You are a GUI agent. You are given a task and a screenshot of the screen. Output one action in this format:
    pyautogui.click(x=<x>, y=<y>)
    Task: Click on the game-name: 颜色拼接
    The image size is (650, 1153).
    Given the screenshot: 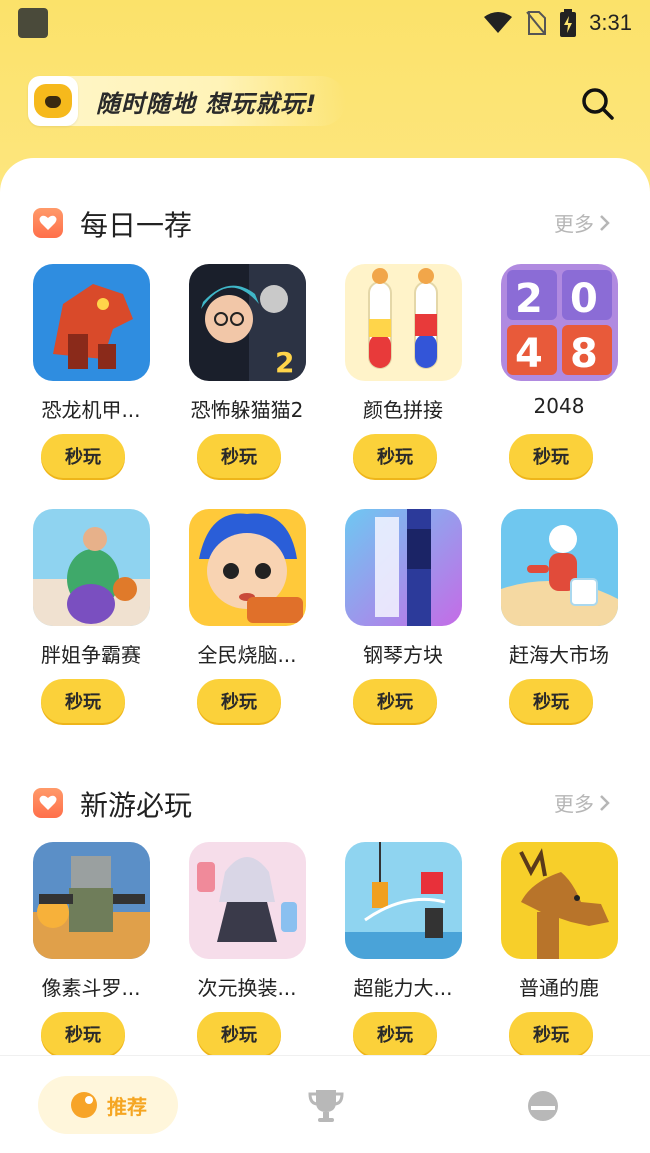 What is the action you would take?
    pyautogui.click(x=403, y=410)
    